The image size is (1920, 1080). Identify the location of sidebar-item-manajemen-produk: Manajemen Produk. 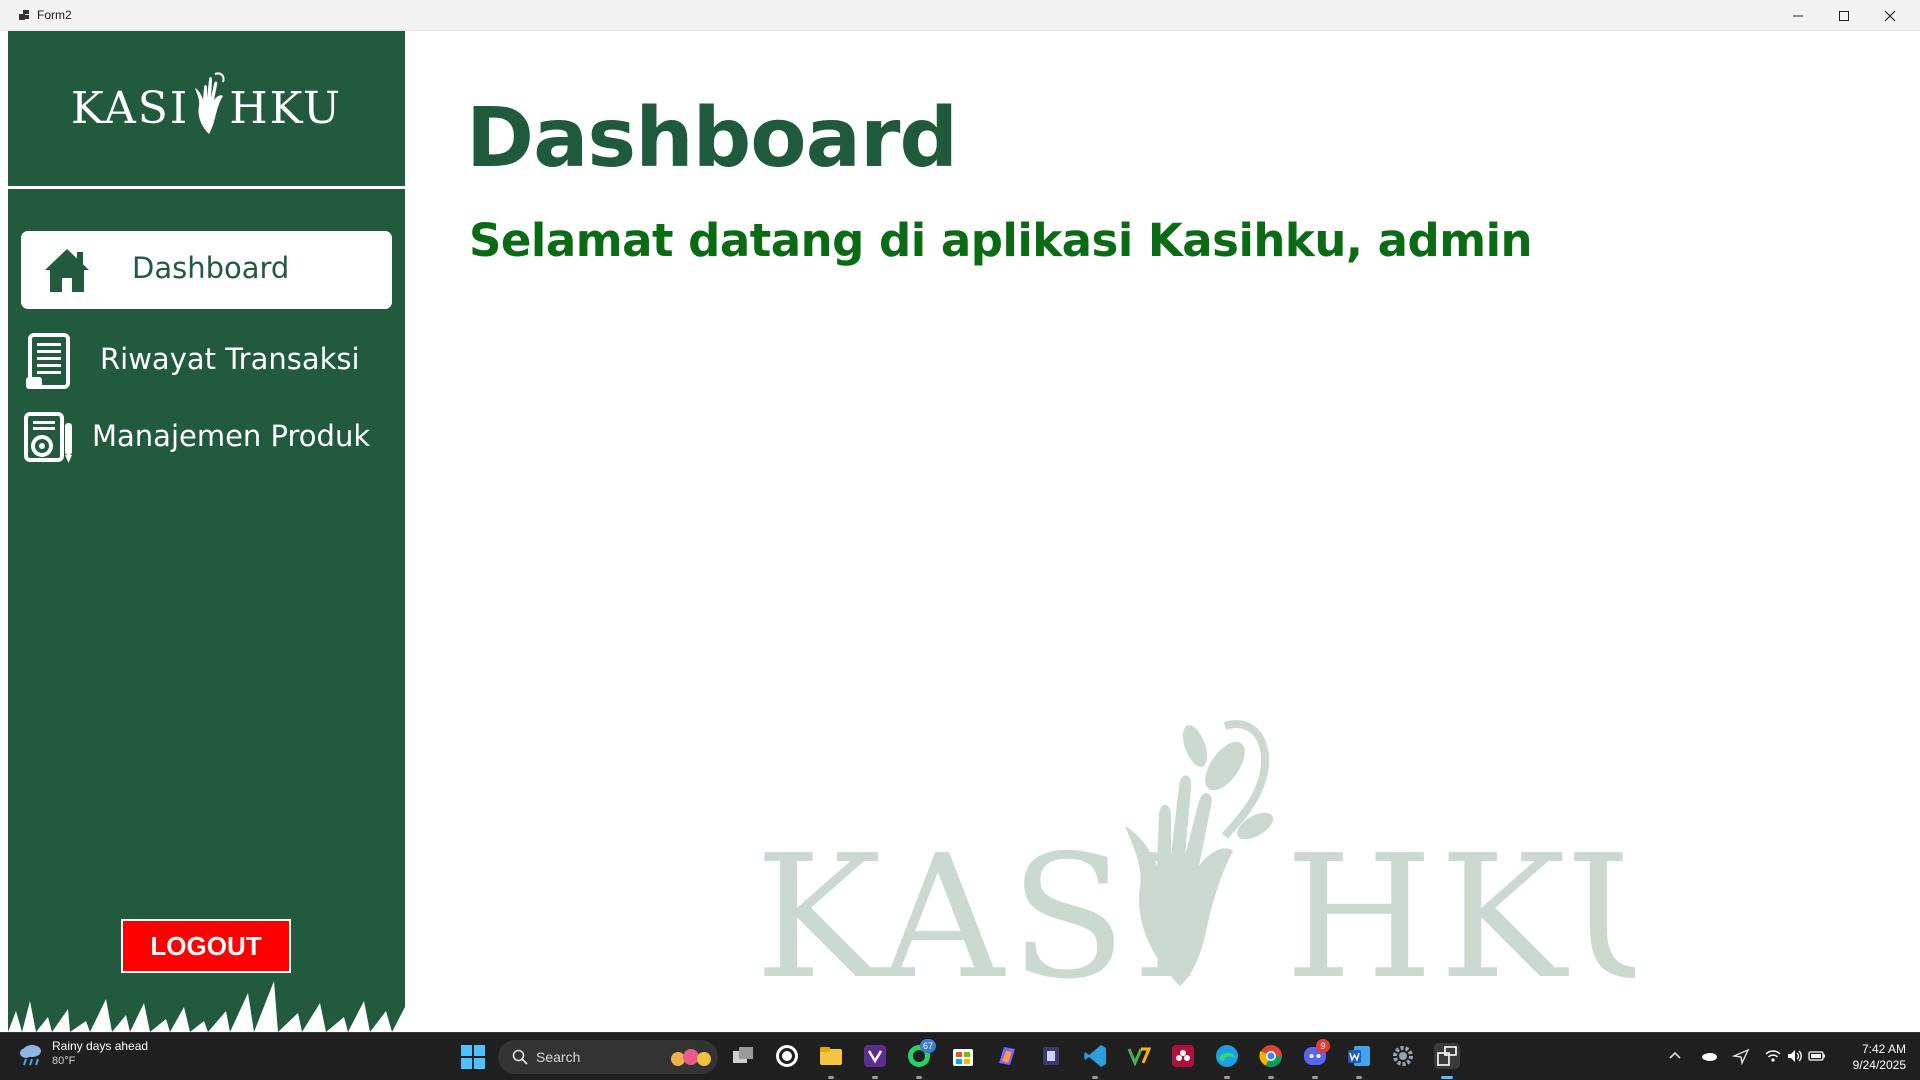
(206, 438).